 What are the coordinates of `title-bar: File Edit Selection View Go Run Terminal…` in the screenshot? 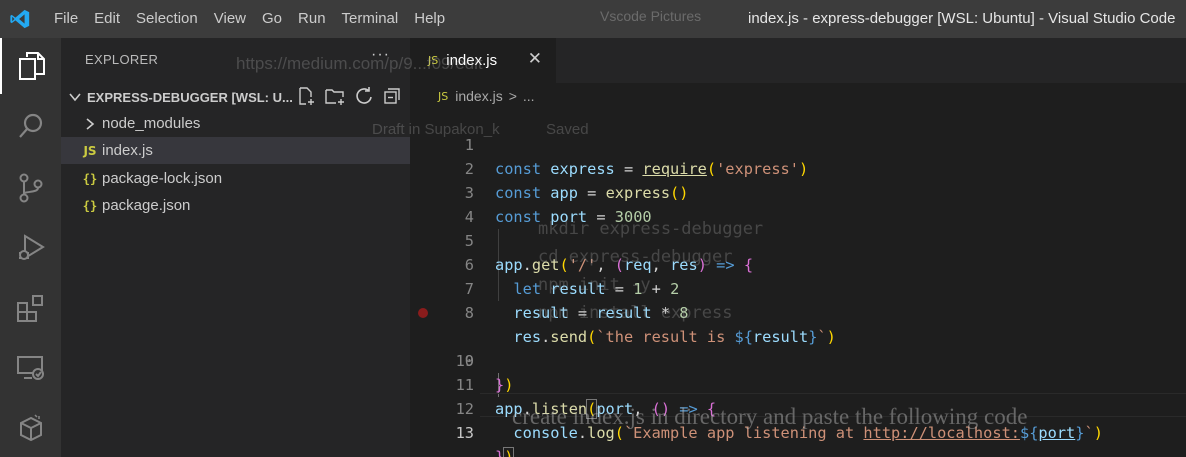 It's located at (593, 19).